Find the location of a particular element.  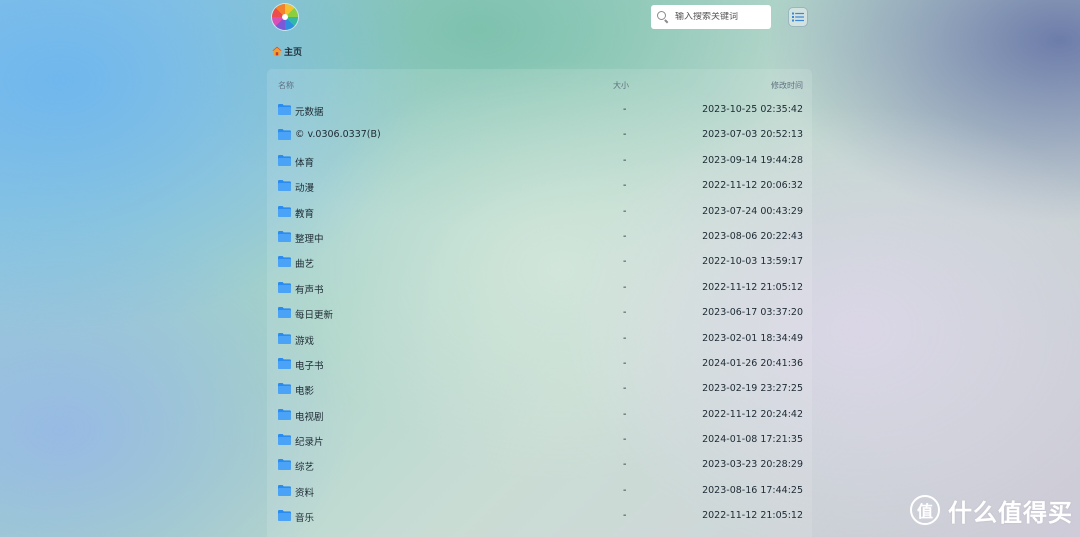

file-modified-time: 2023-06-17 03:37:20 is located at coordinates (752, 313).